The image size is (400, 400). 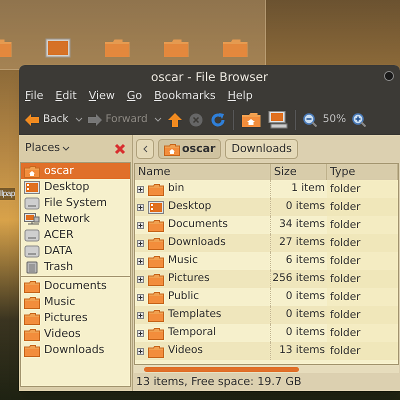 I want to click on scrollbar-thumb, so click(x=221, y=369).